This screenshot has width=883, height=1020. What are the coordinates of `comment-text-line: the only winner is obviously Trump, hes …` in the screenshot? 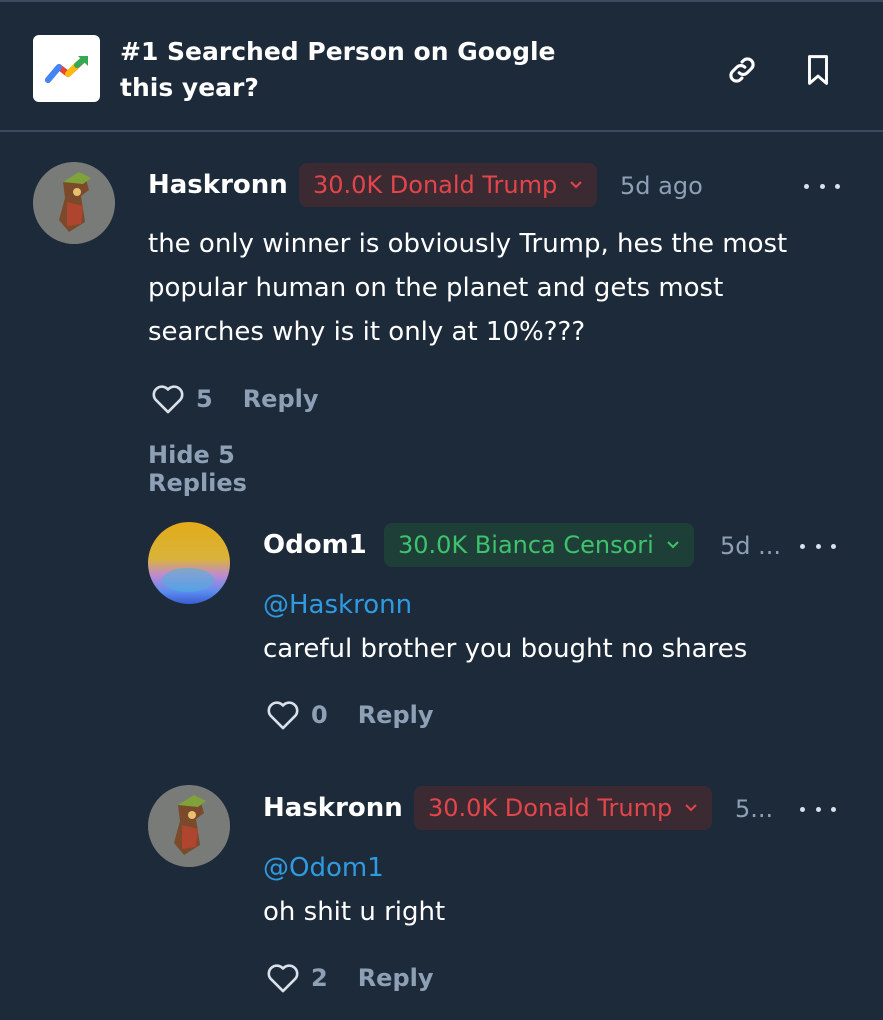 It's located at (468, 244).